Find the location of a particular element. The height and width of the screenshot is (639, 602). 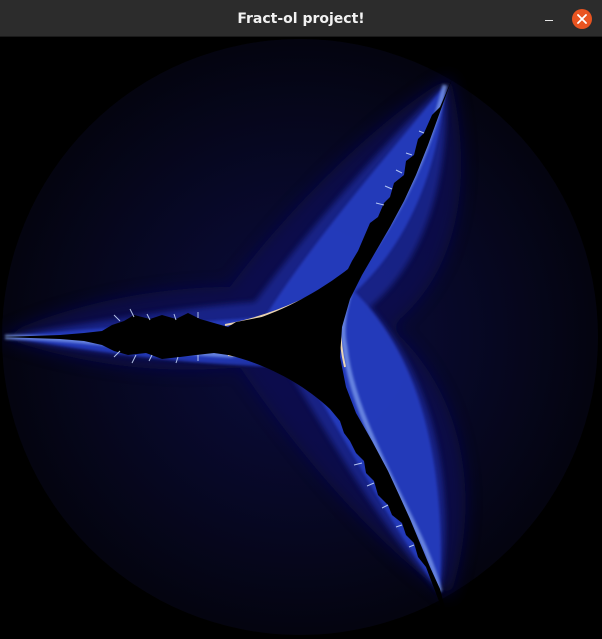

title-bar: Fract-ol project! is located at coordinates (301, 18).